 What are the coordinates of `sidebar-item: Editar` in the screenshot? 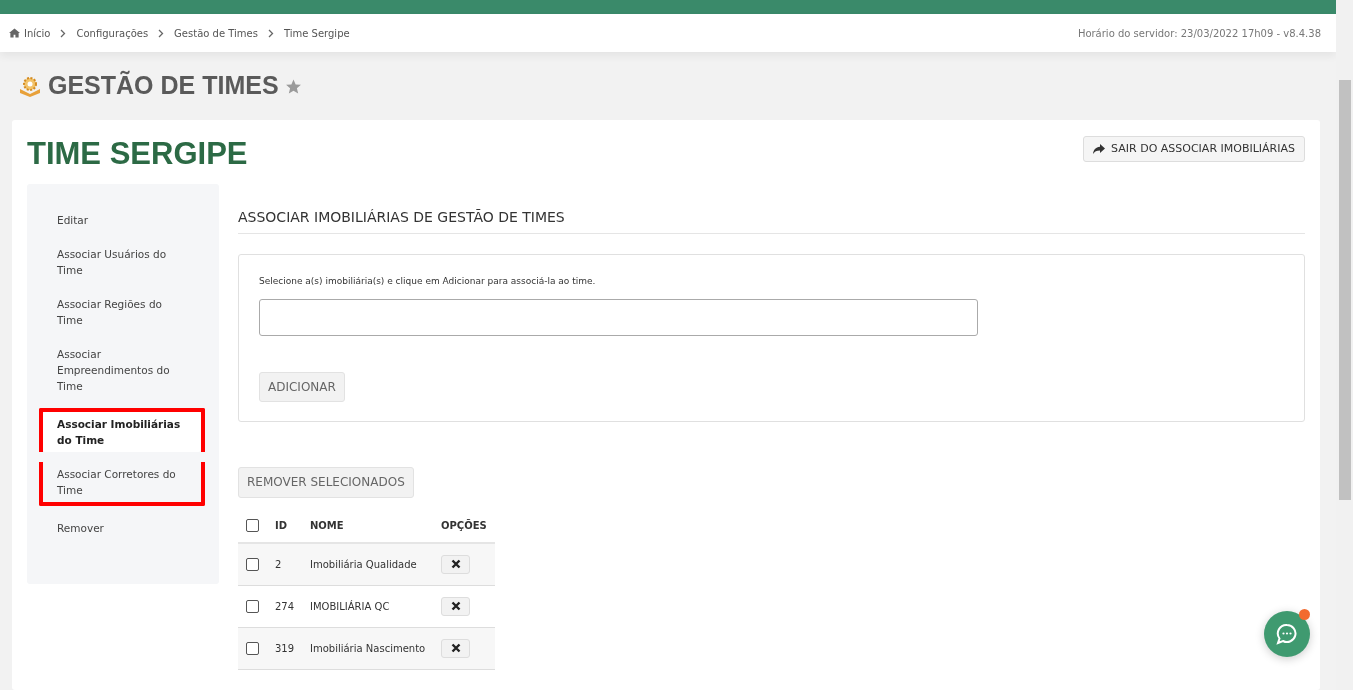 It's located at (122, 220).